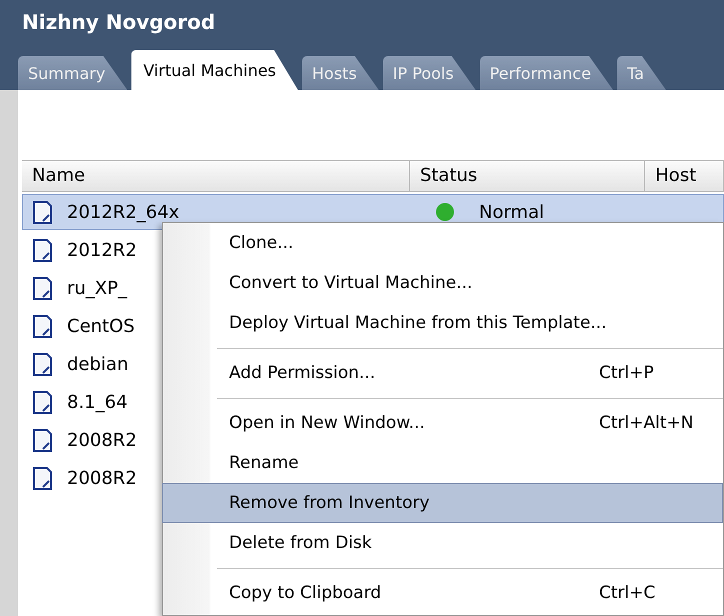 The width and height of the screenshot is (724, 616). What do you see at coordinates (101, 326) in the screenshot?
I see `vm-name: CentOS` at bounding box center [101, 326].